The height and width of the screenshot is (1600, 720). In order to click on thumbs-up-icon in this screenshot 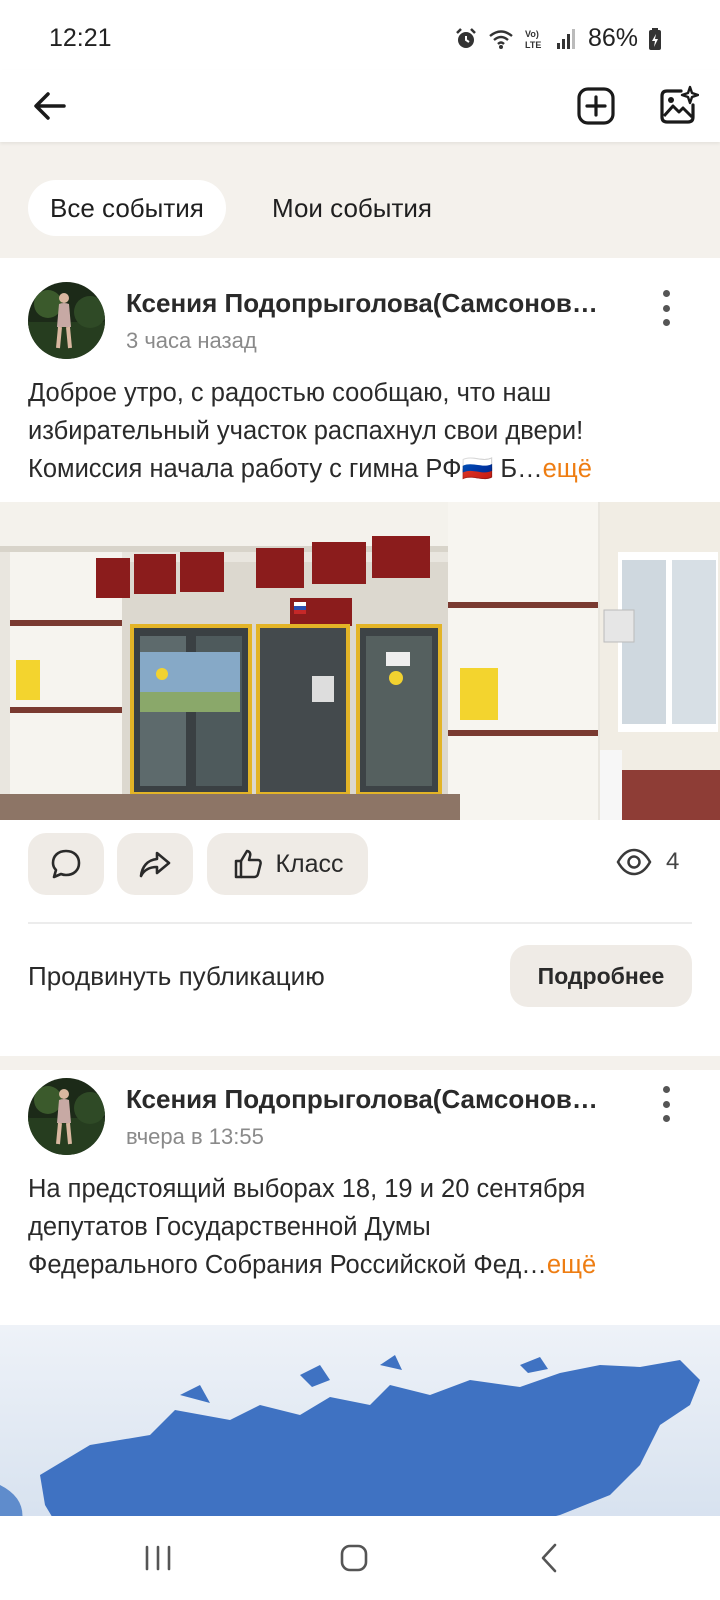, I will do `click(249, 864)`.